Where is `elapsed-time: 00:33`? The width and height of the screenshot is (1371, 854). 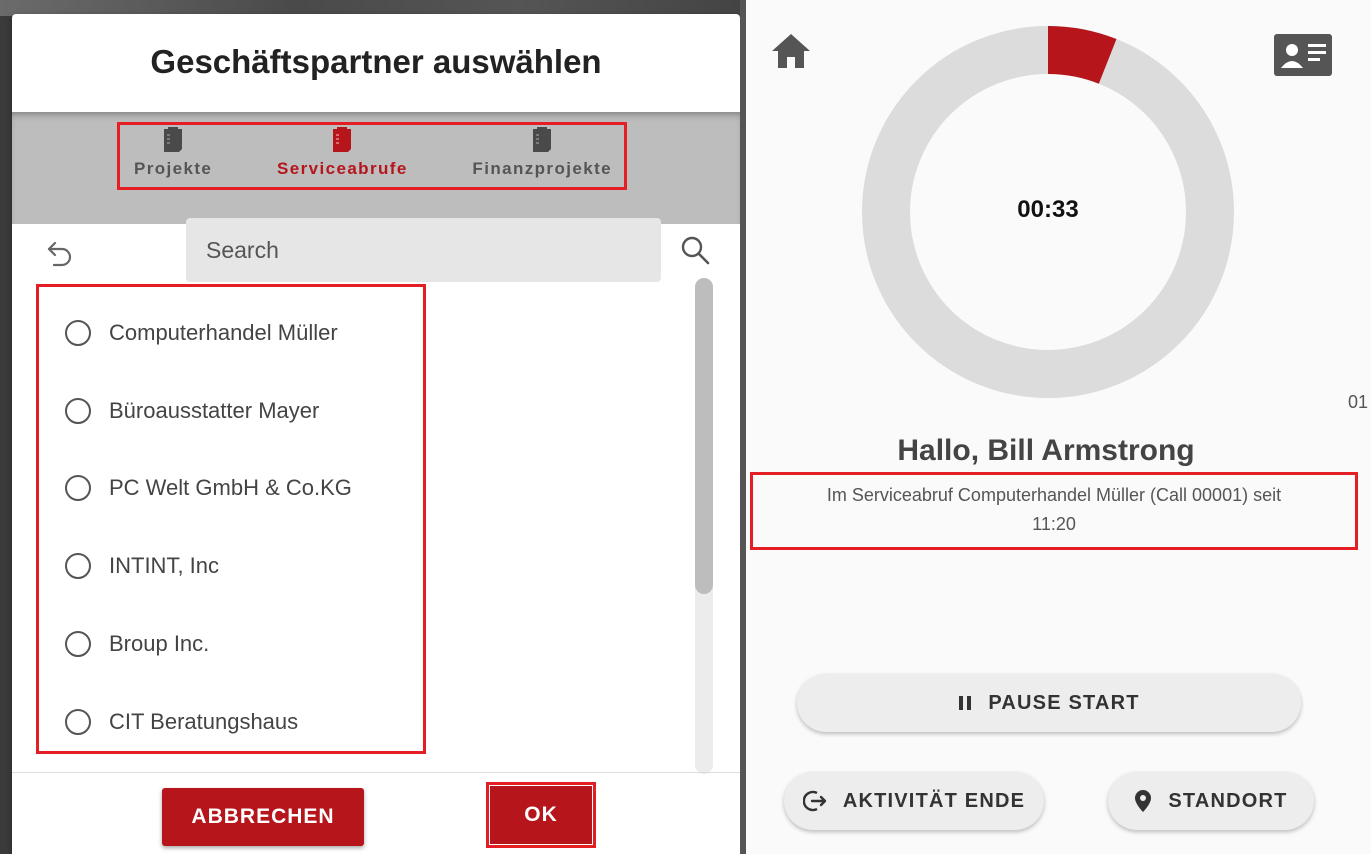 elapsed-time: 00:33 is located at coordinates (1048, 209).